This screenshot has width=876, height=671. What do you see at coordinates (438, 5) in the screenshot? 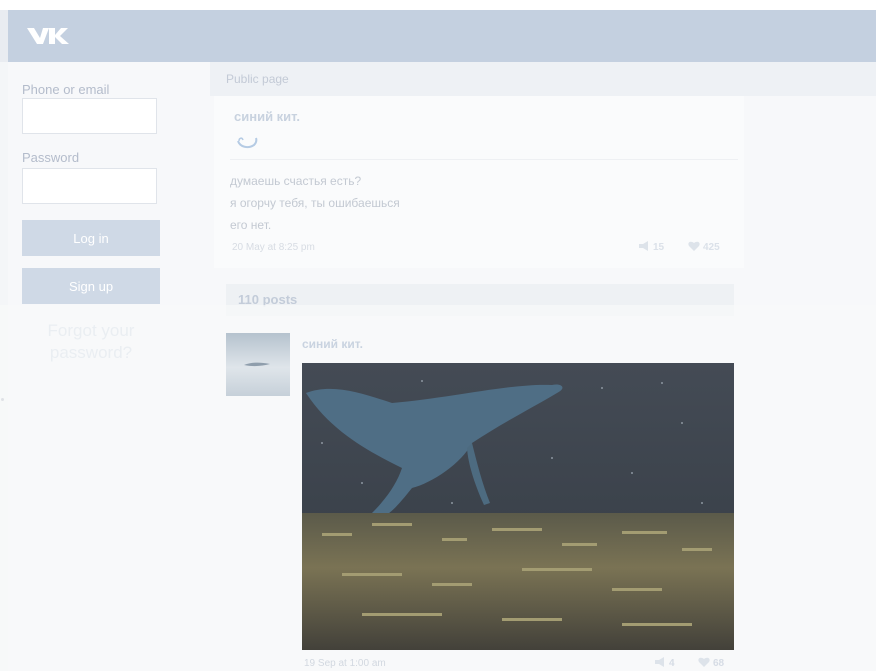
I see `top-strip` at bounding box center [438, 5].